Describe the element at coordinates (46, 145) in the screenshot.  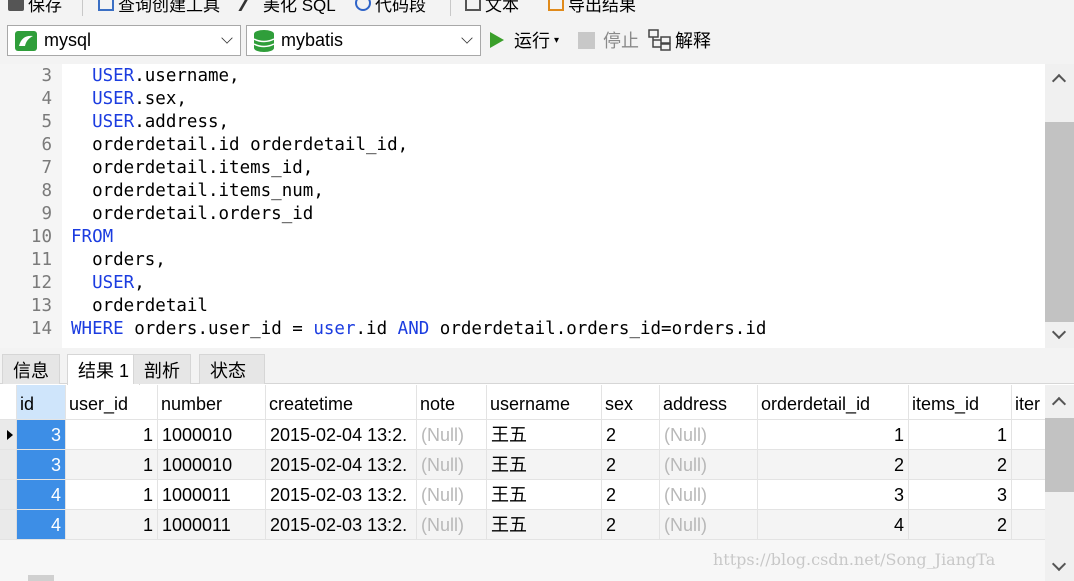
I see `line-number: 6` at that location.